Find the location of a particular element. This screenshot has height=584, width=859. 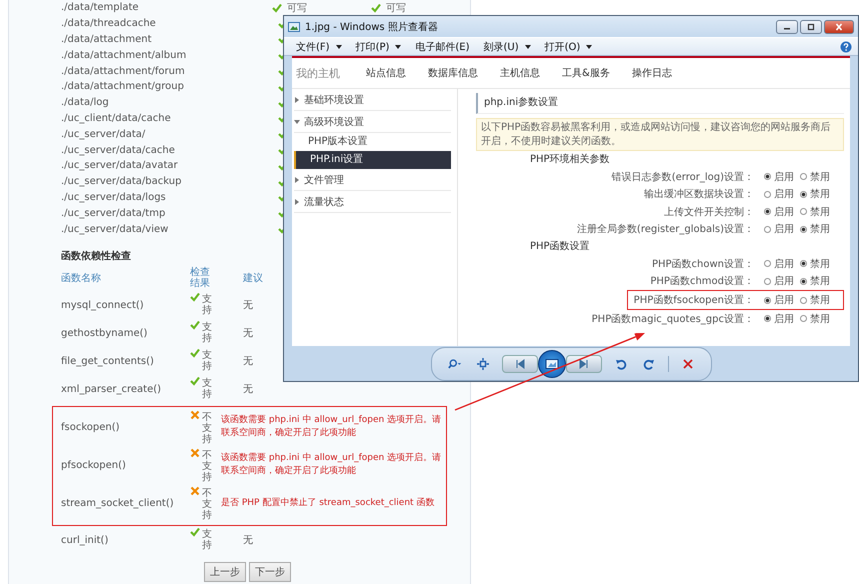

next-button is located at coordinates (584, 363).